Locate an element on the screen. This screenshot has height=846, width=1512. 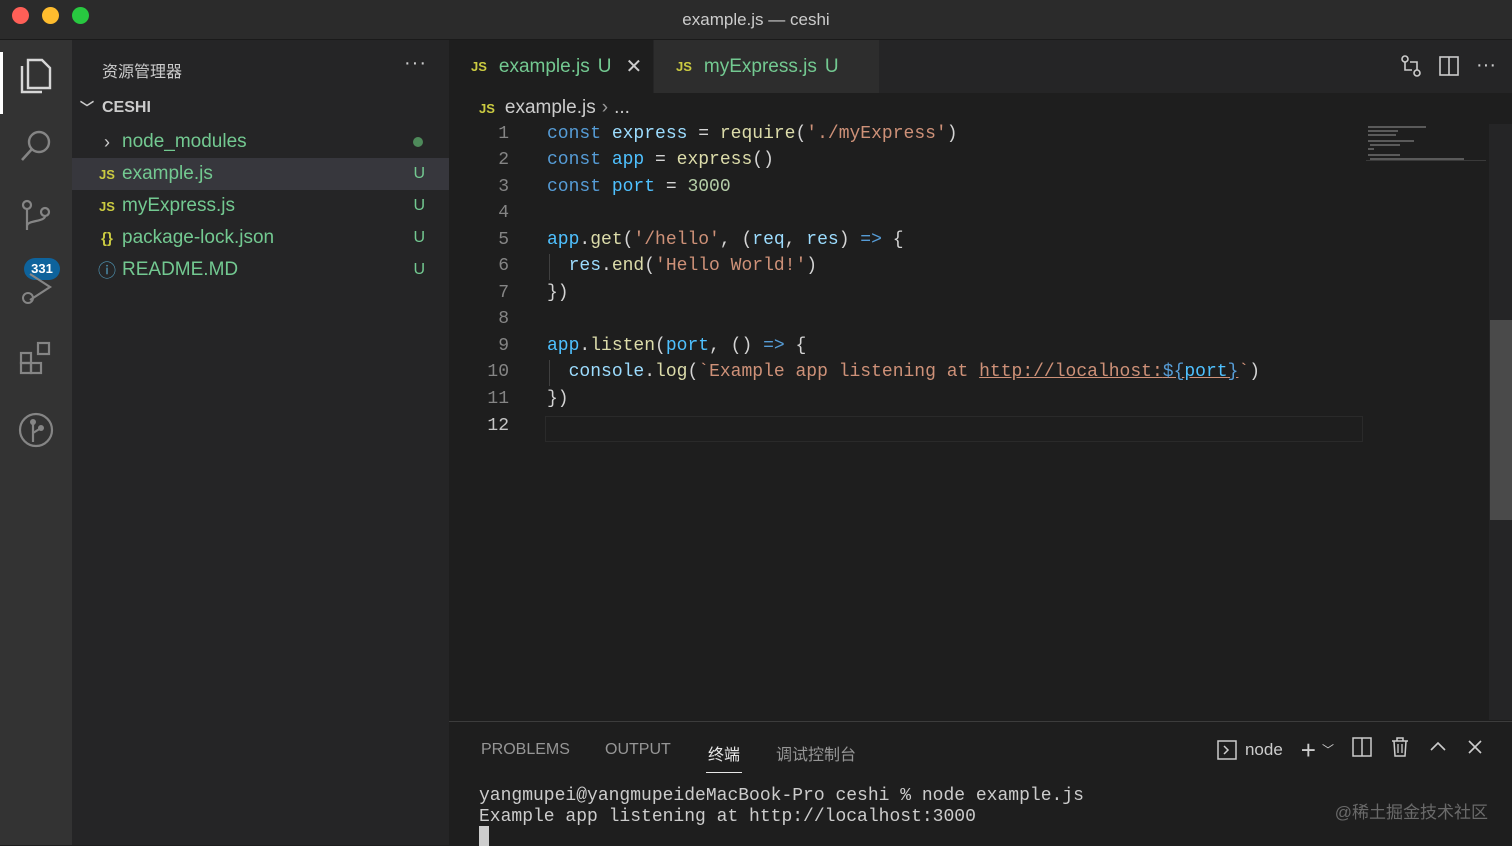
activity-bar: 331 is located at coordinates (36, 442).